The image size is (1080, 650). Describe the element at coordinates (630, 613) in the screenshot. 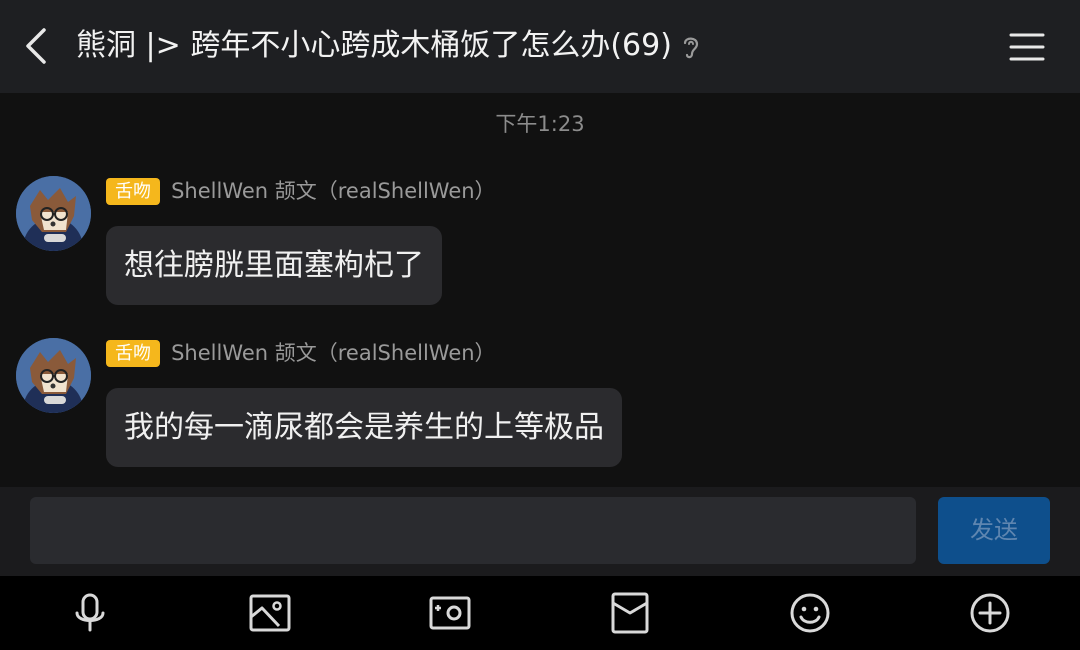

I see `red-packet-icon` at that location.